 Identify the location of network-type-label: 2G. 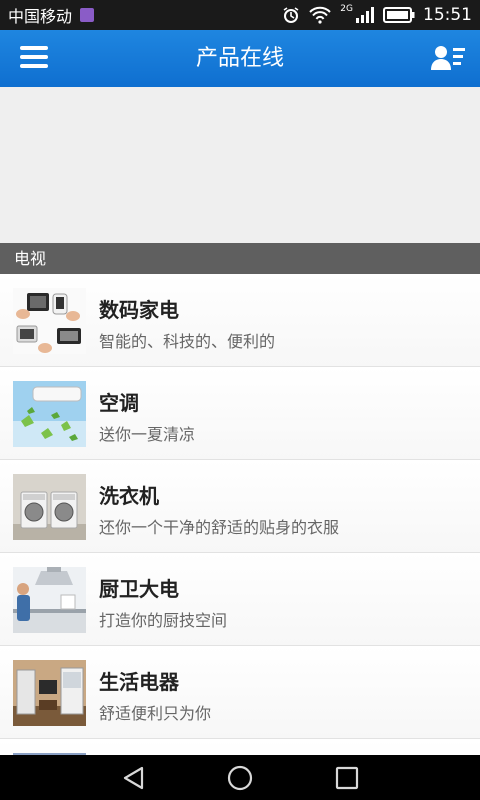
(346, 9).